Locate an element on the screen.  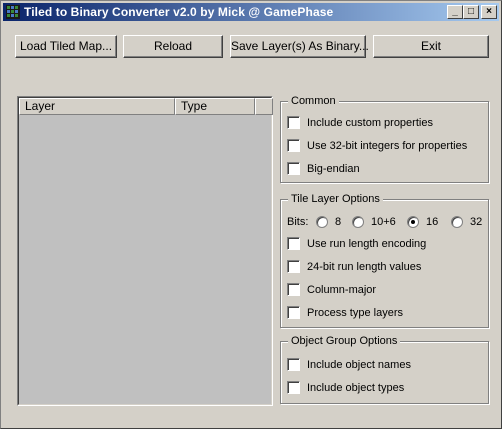
checkbox-label: Use run length encoding is located at coordinates (367, 244).